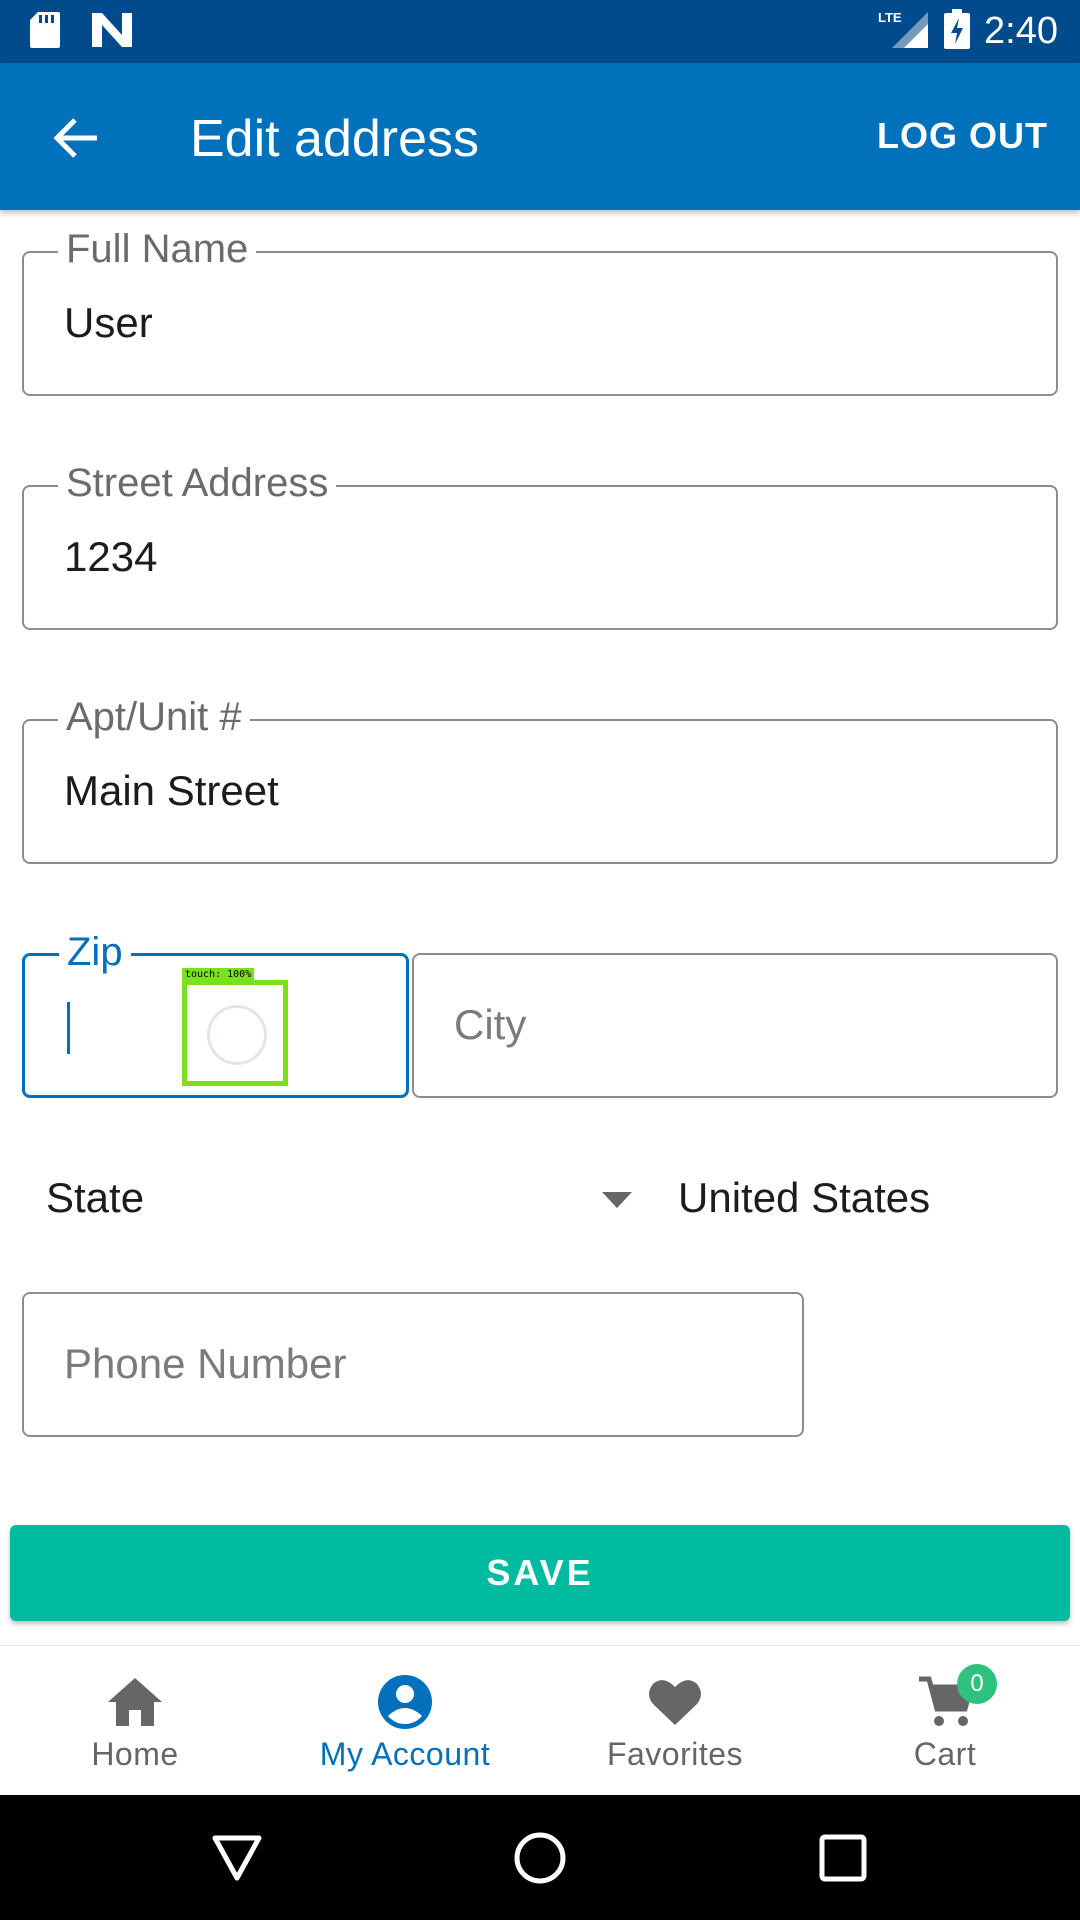 The width and height of the screenshot is (1080, 1920). I want to click on account-icon, so click(405, 1702).